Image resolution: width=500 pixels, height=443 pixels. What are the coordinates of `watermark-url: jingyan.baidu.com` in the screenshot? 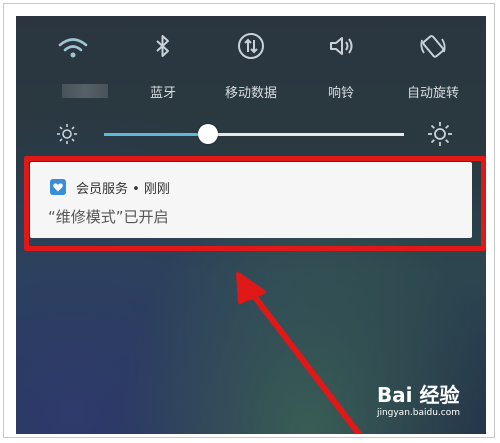 It's located at (418, 413).